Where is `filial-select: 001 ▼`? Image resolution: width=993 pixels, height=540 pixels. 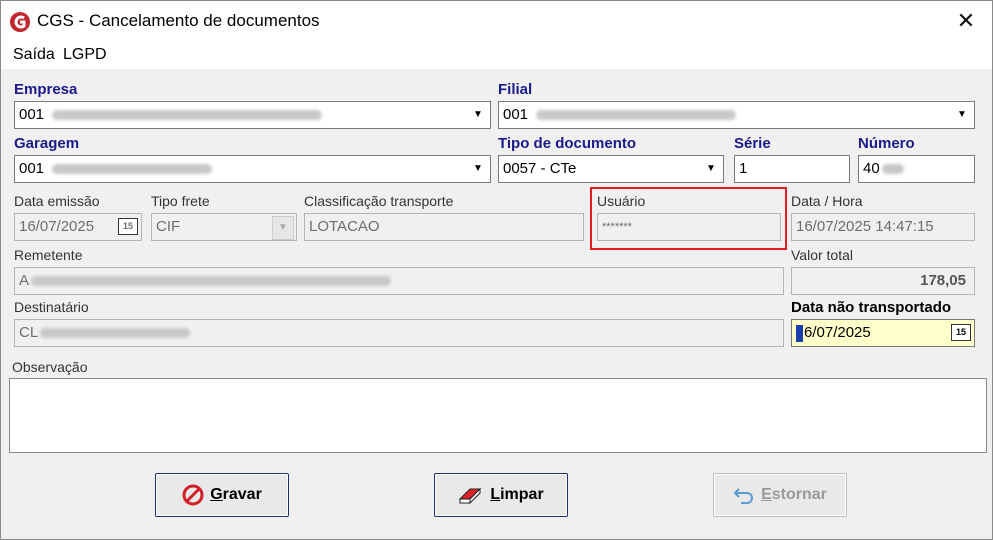
filial-select: 001 ▼ is located at coordinates (736, 115).